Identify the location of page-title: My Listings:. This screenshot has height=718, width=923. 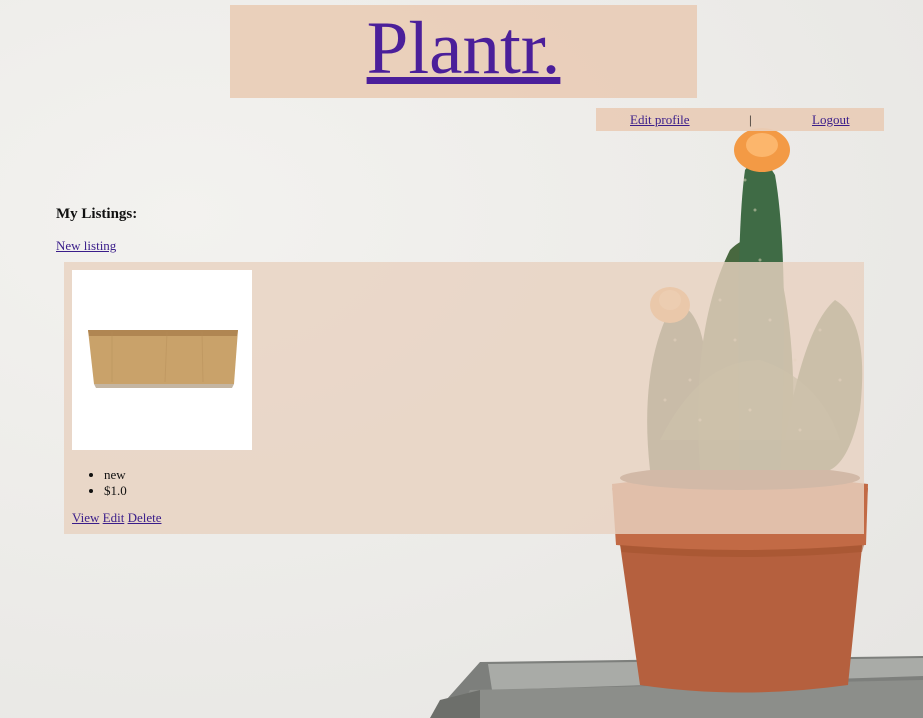
(97, 214).